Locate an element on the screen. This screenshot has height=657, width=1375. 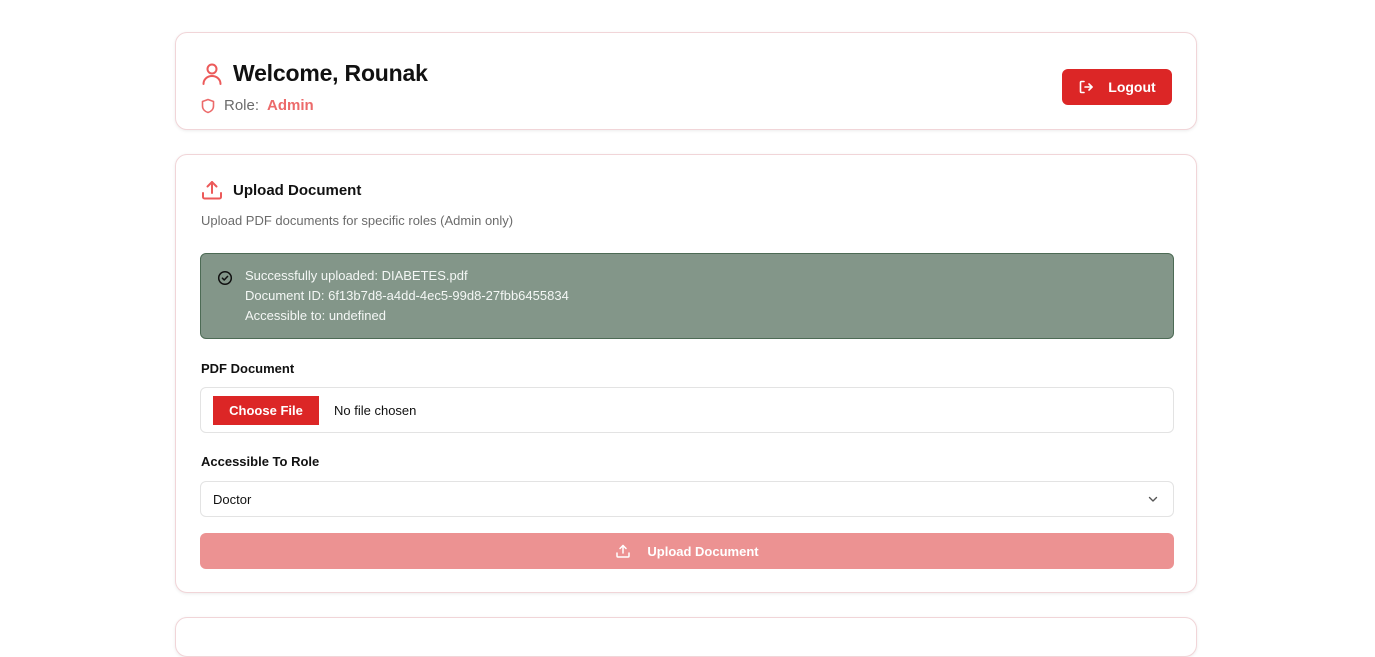
pdf-file-input: Choose File No file chosen is located at coordinates (687, 410).